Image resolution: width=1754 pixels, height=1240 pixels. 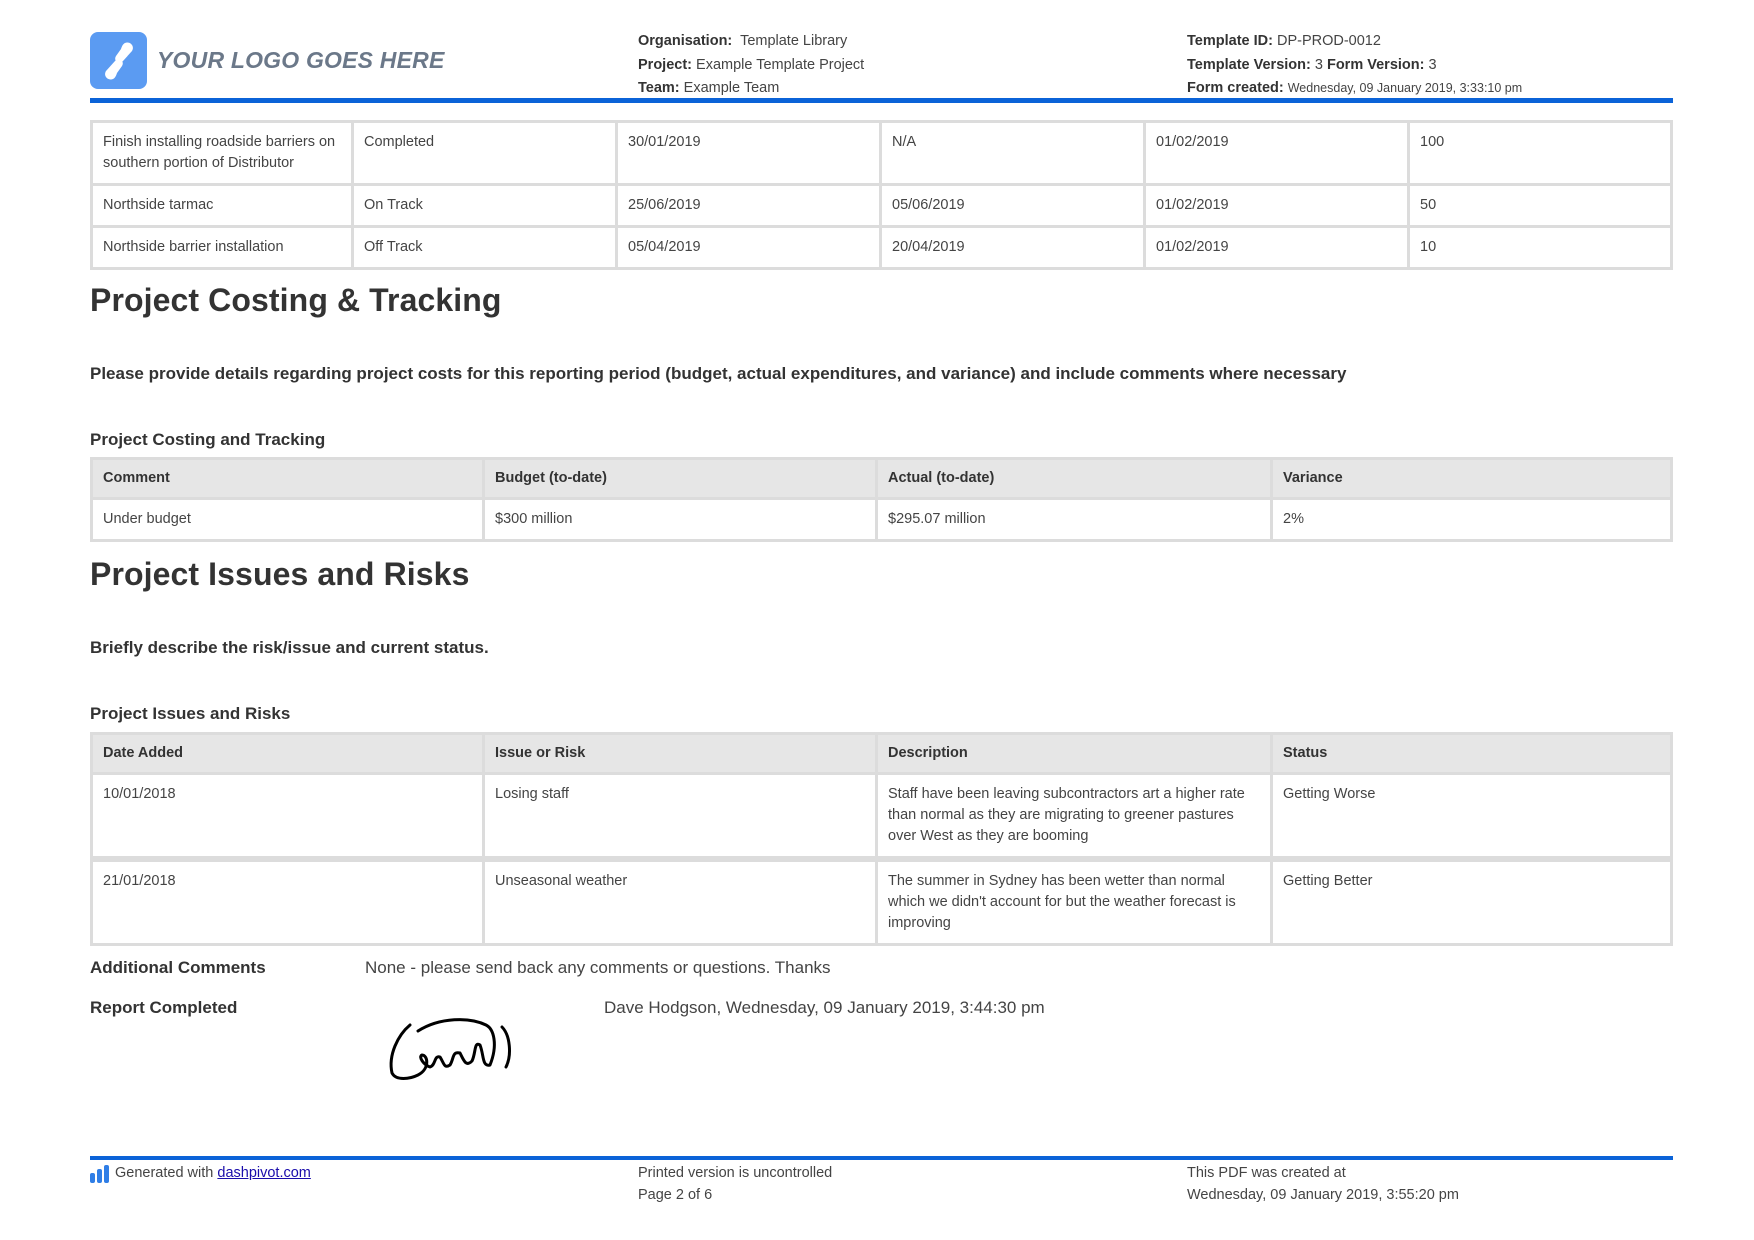 What do you see at coordinates (1473, 753) in the screenshot?
I see `column-header: Status` at bounding box center [1473, 753].